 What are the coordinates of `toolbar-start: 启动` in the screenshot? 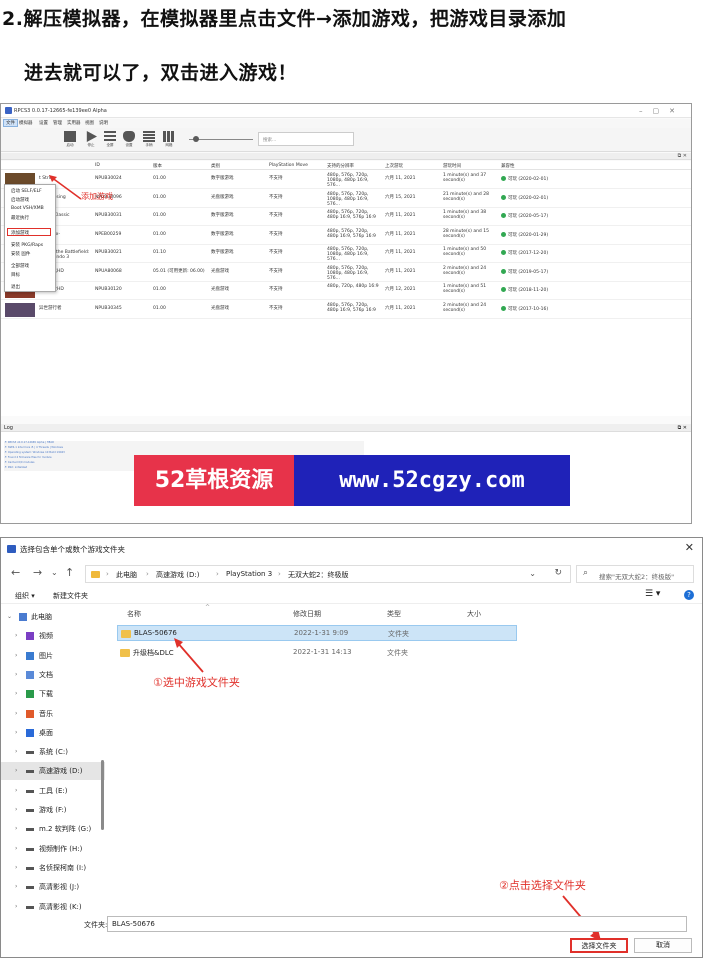 It's located at (70, 140).